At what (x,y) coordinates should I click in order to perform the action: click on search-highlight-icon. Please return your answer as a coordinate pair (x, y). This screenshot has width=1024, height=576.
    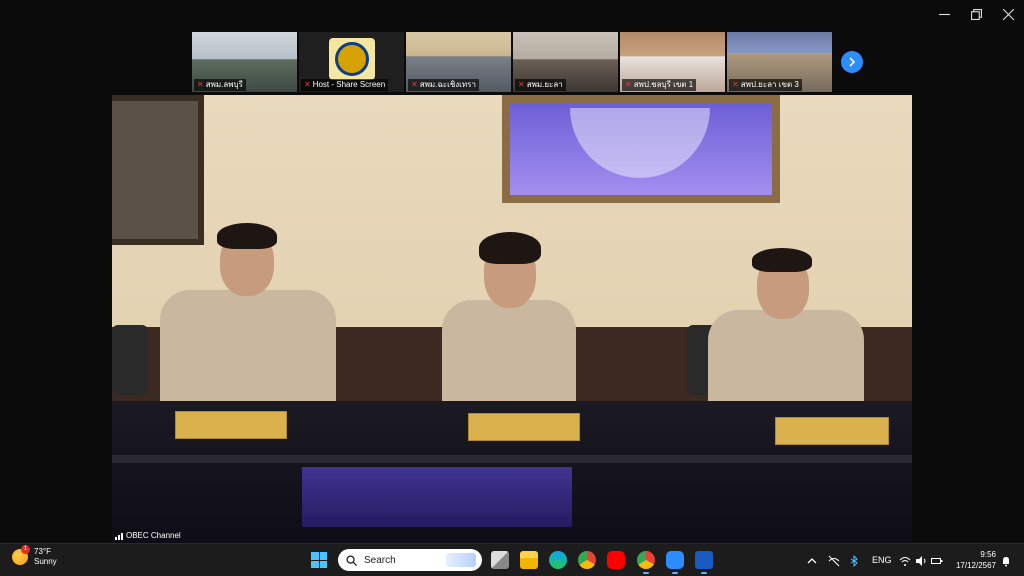
    Looking at the image, I should click on (461, 560).